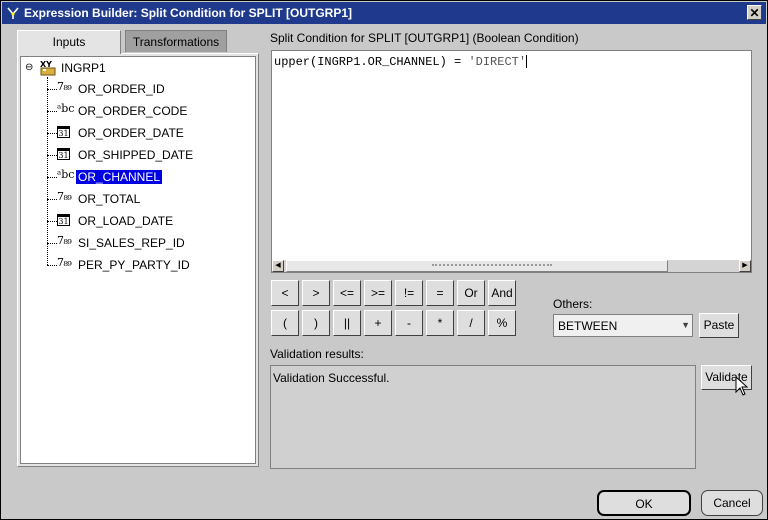  Describe the element at coordinates (48, 68) in the screenshot. I see `group-icon: XY` at that location.